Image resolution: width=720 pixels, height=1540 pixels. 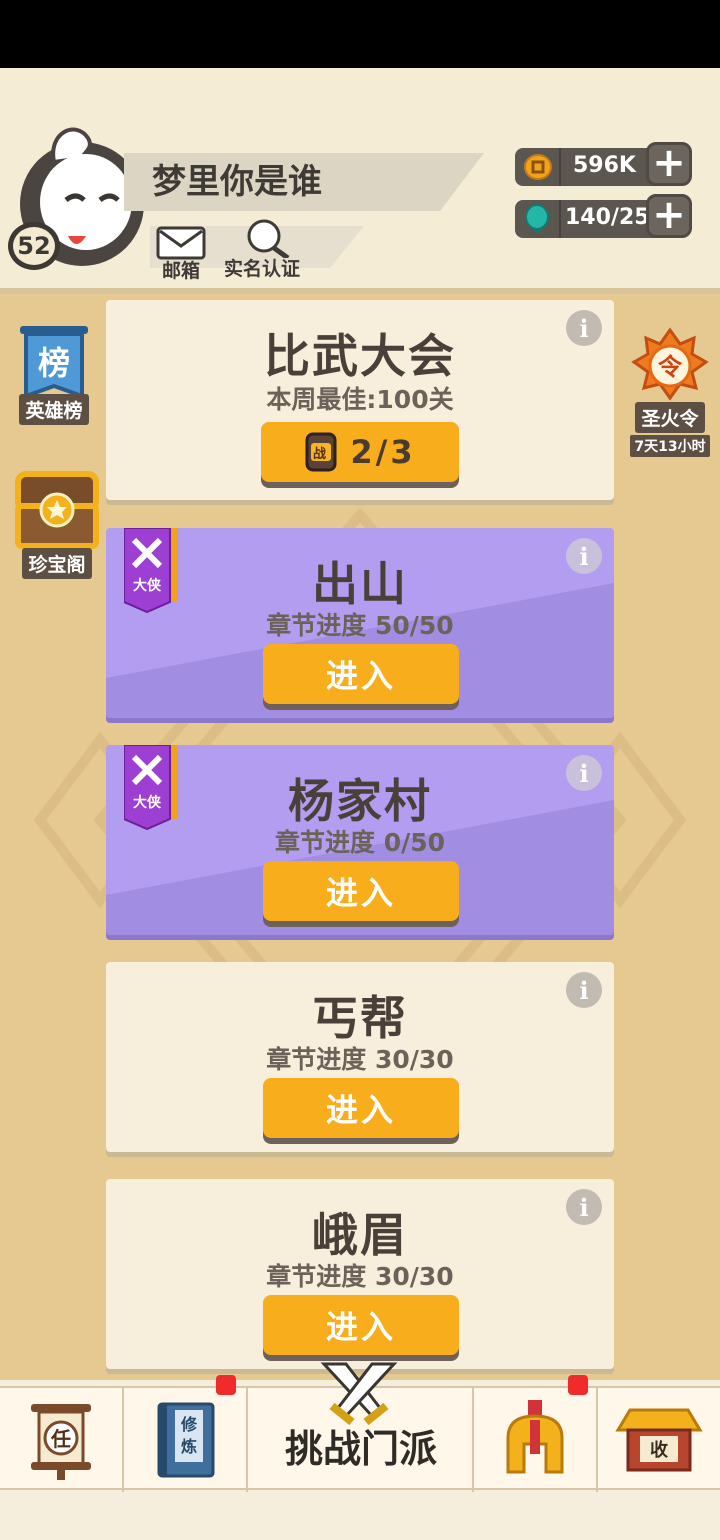 What do you see at coordinates (360, 625) in the screenshot?
I see `chapter-progress: 章节进度 50/50` at bounding box center [360, 625].